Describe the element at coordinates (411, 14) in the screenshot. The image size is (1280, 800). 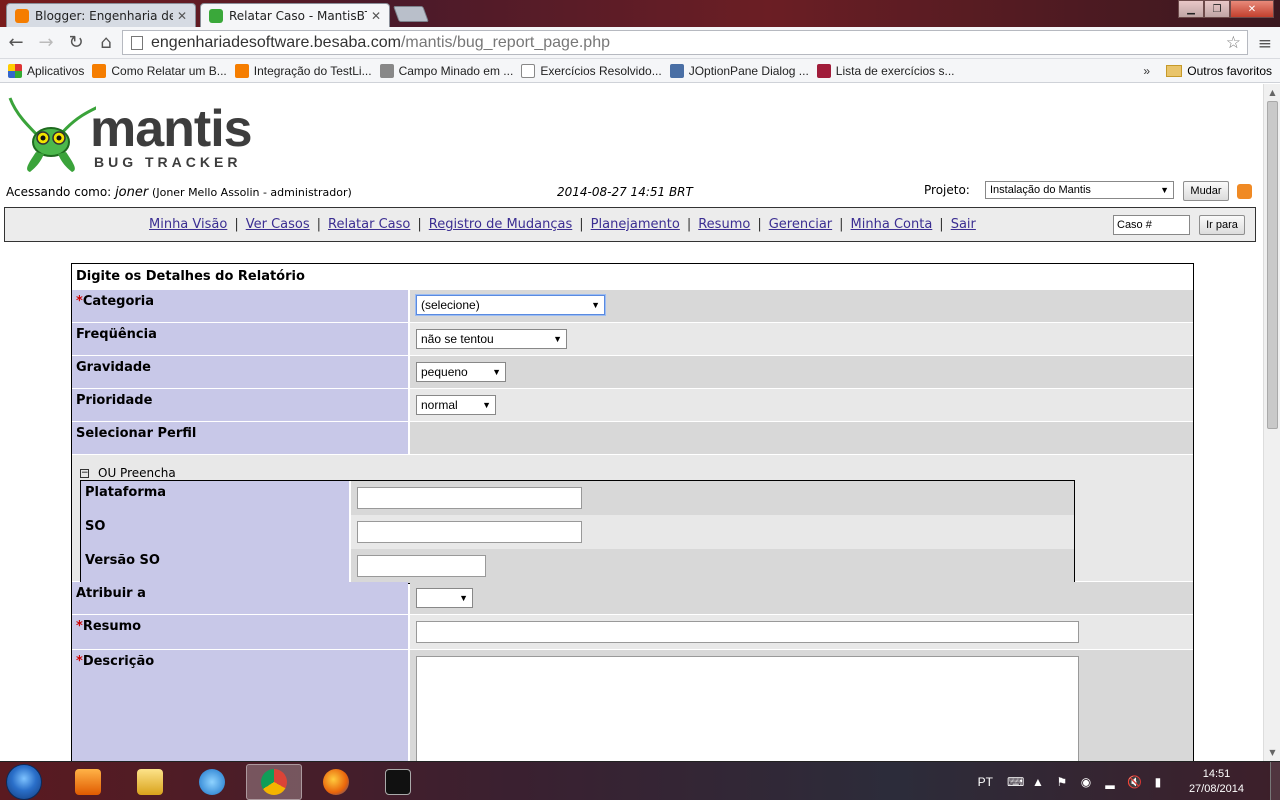
I see `new-tab-button` at that location.